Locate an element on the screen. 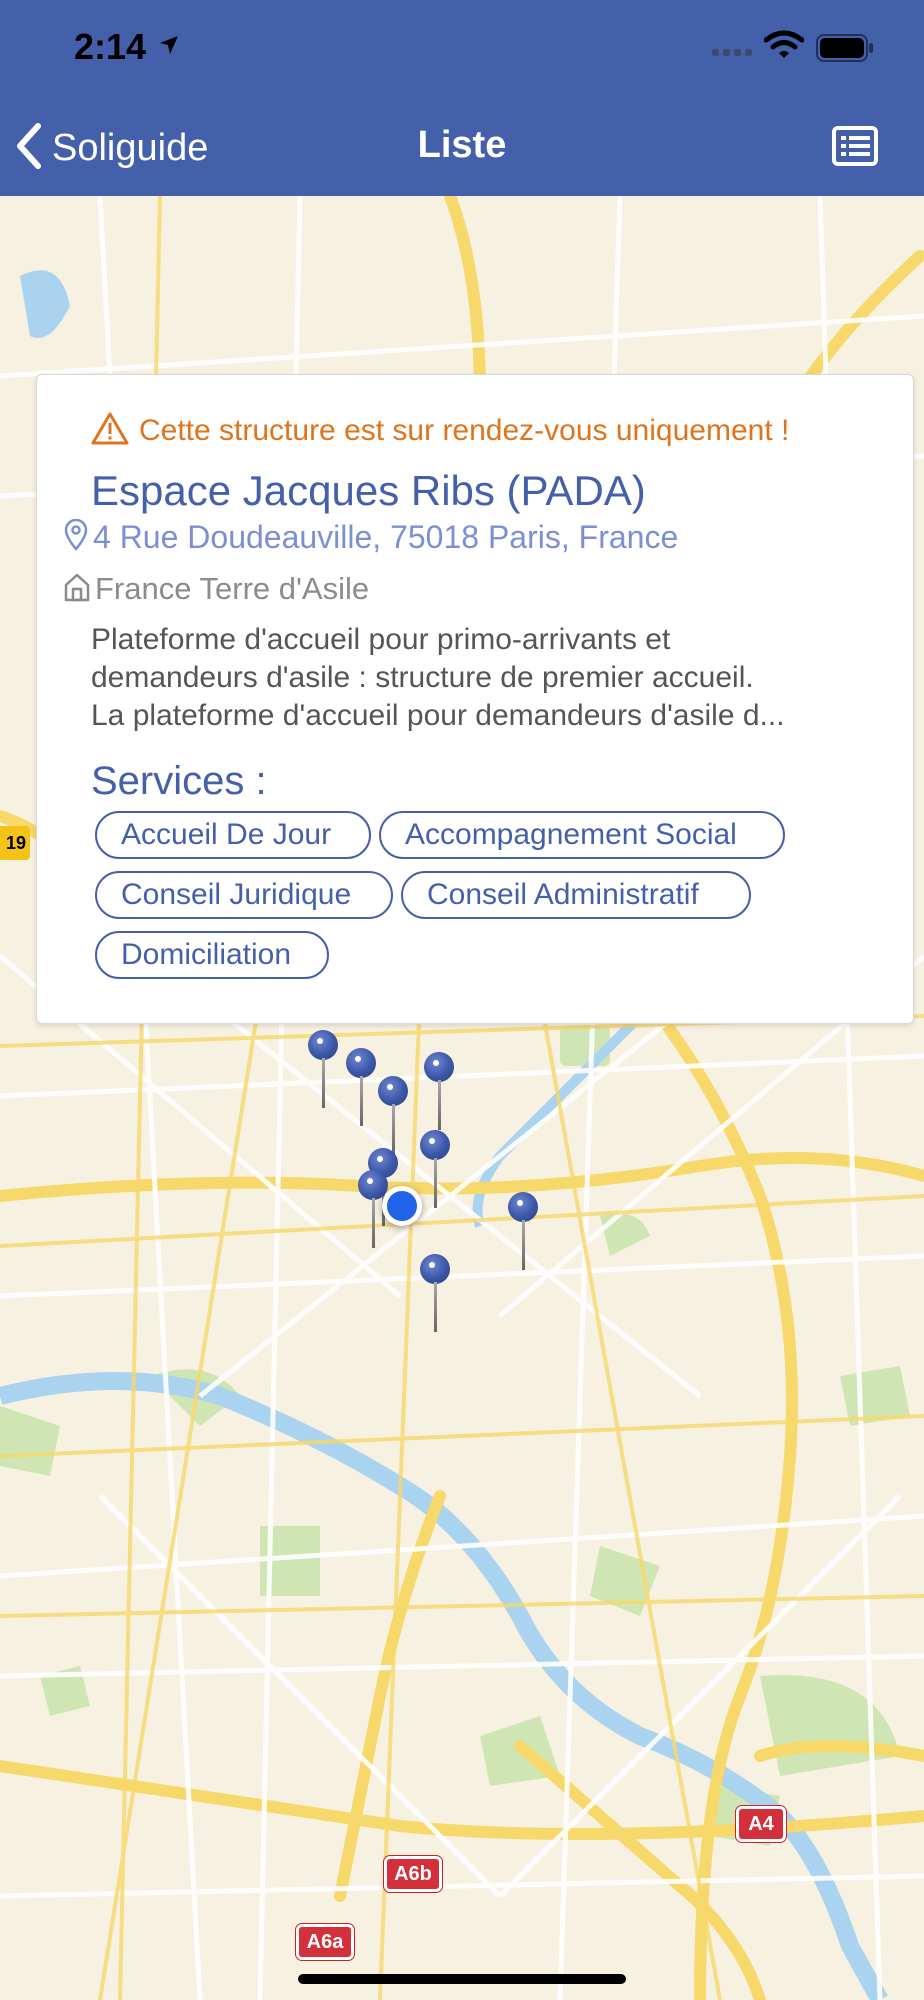 The height and width of the screenshot is (2000, 924). address-row: 4 Rue Doudeauville, 75018 Paris, France is located at coordinates (371, 537).